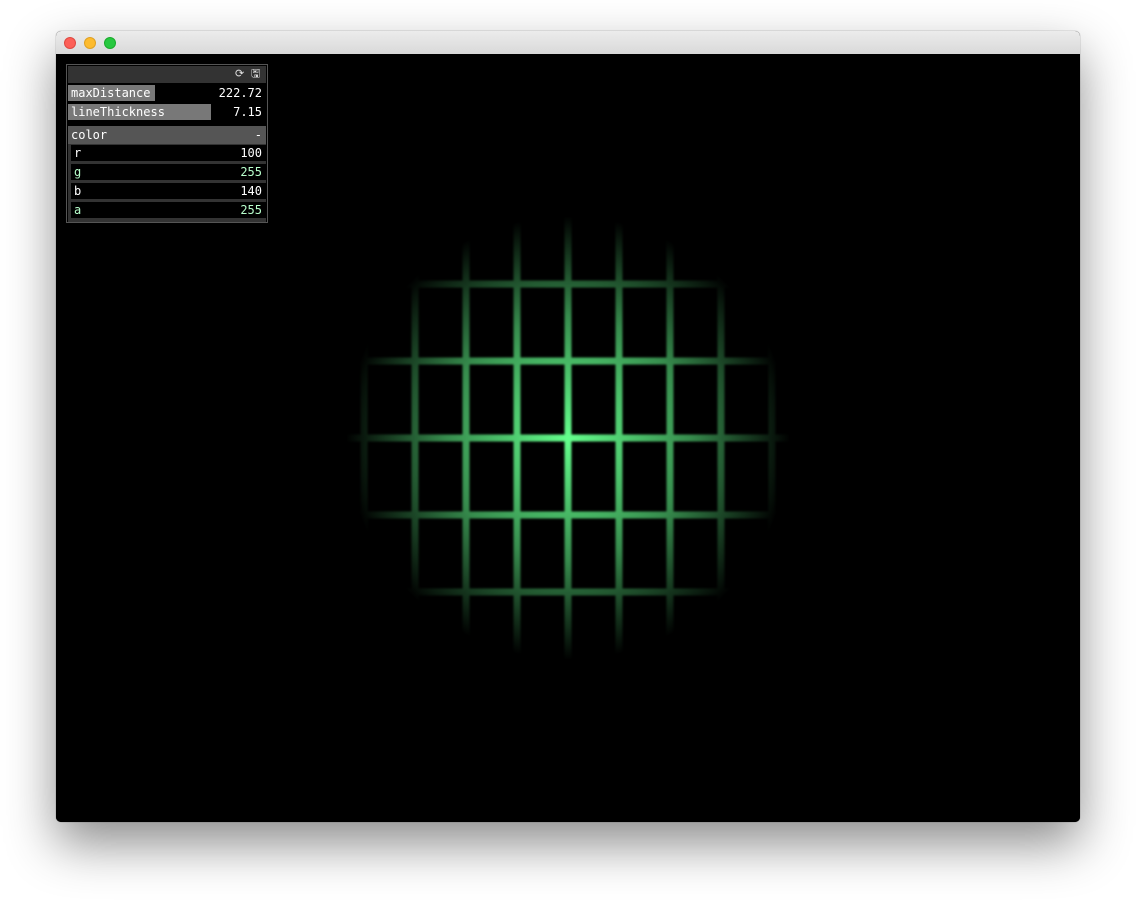 The width and height of the screenshot is (1136, 902). What do you see at coordinates (90, 43) in the screenshot?
I see `minimize-button` at bounding box center [90, 43].